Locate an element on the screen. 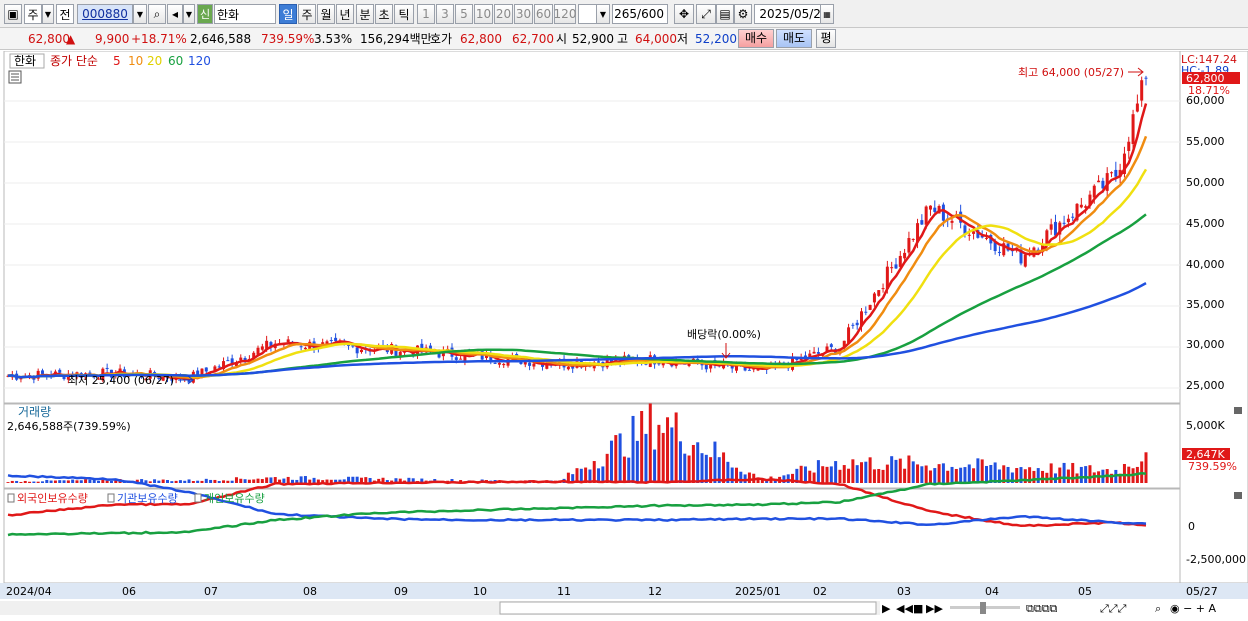 This screenshot has width=1248, height=621. stock-code-input: 000880 is located at coordinates (105, 14).